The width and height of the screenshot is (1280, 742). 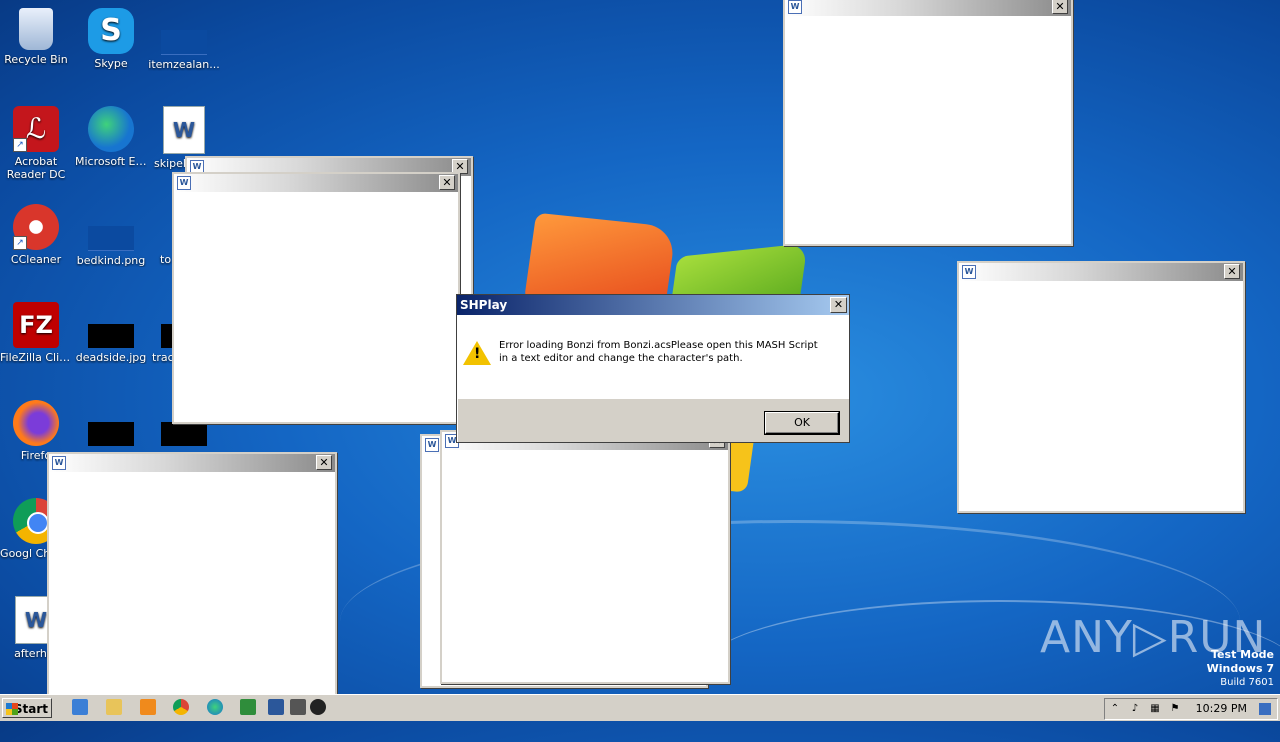 I want to click on clock: 10:29 PM, so click(x=1221, y=709).